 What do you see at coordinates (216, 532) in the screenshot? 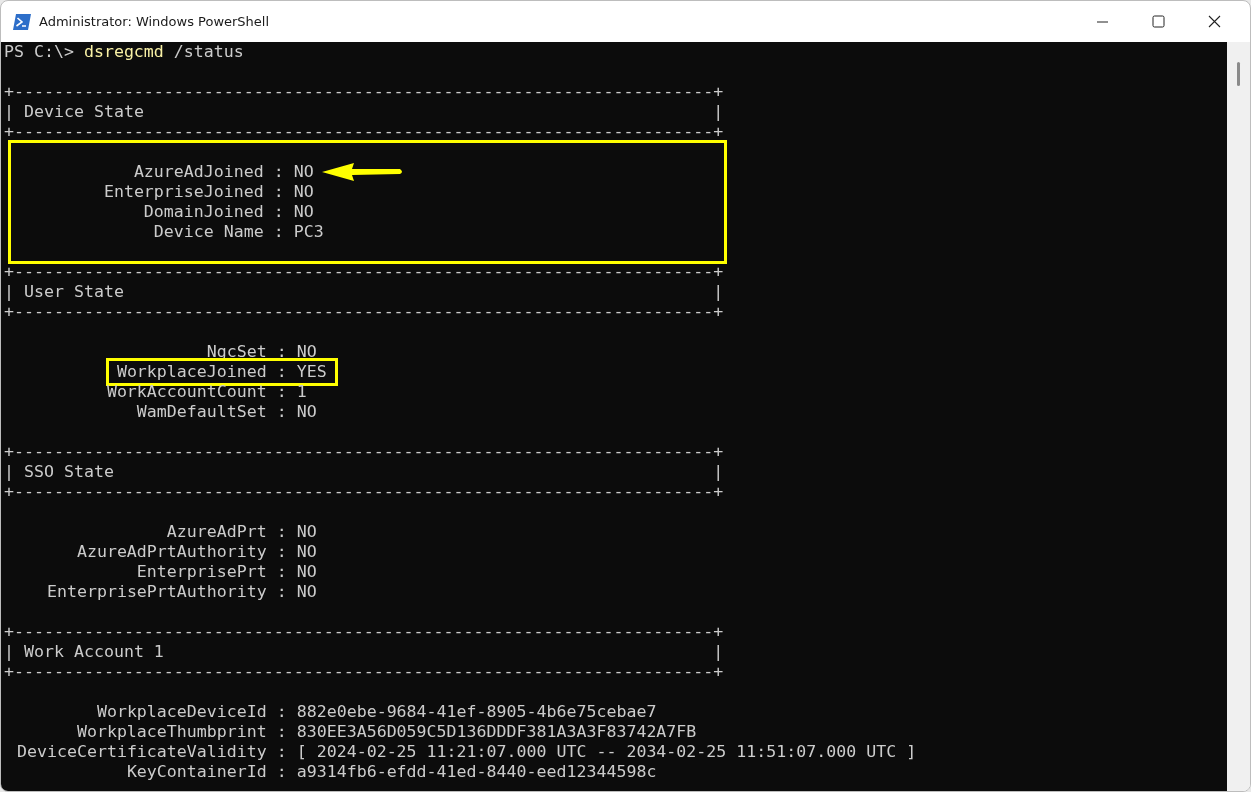
I see `field-key: AzureAdPrt` at bounding box center [216, 532].